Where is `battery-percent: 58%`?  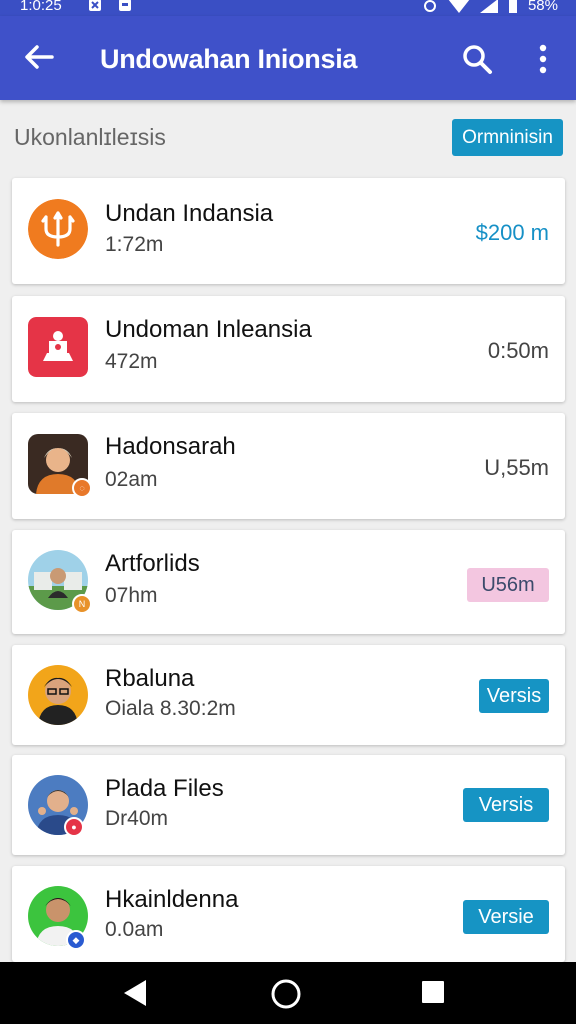 battery-percent: 58% is located at coordinates (542, 7).